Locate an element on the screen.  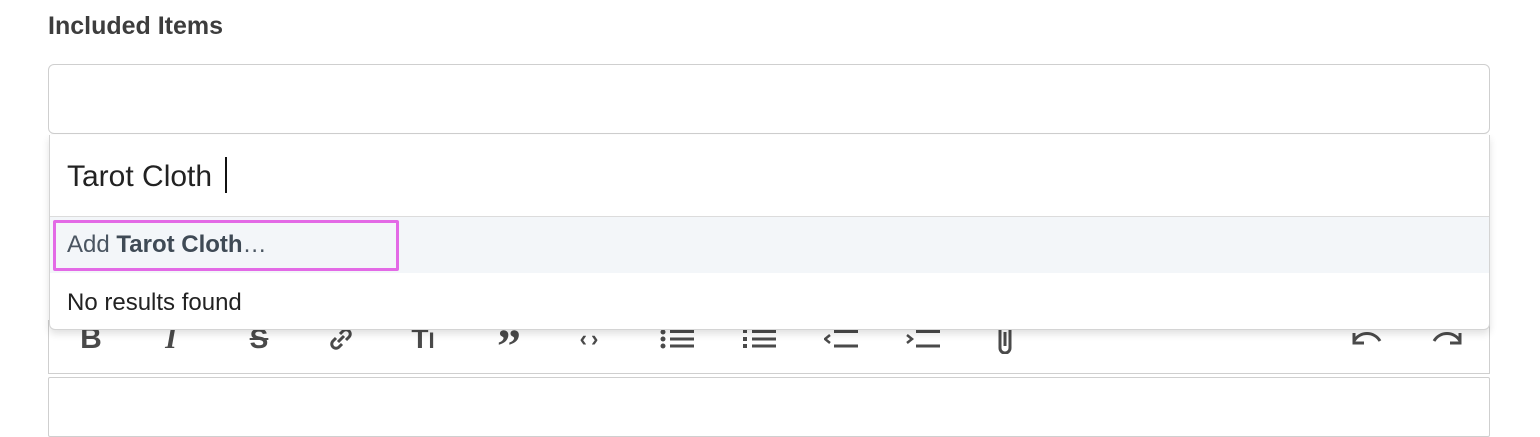
included-items-tag-field is located at coordinates (769, 99).